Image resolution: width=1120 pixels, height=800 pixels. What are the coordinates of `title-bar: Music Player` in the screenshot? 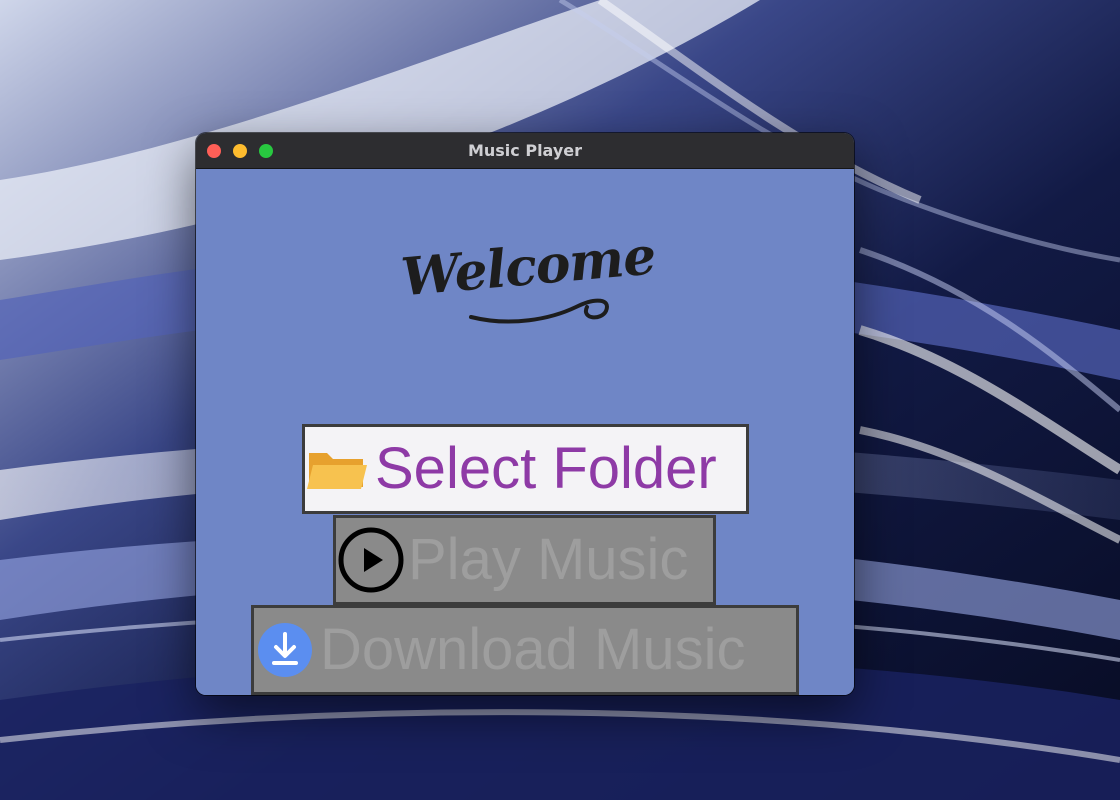 It's located at (525, 151).